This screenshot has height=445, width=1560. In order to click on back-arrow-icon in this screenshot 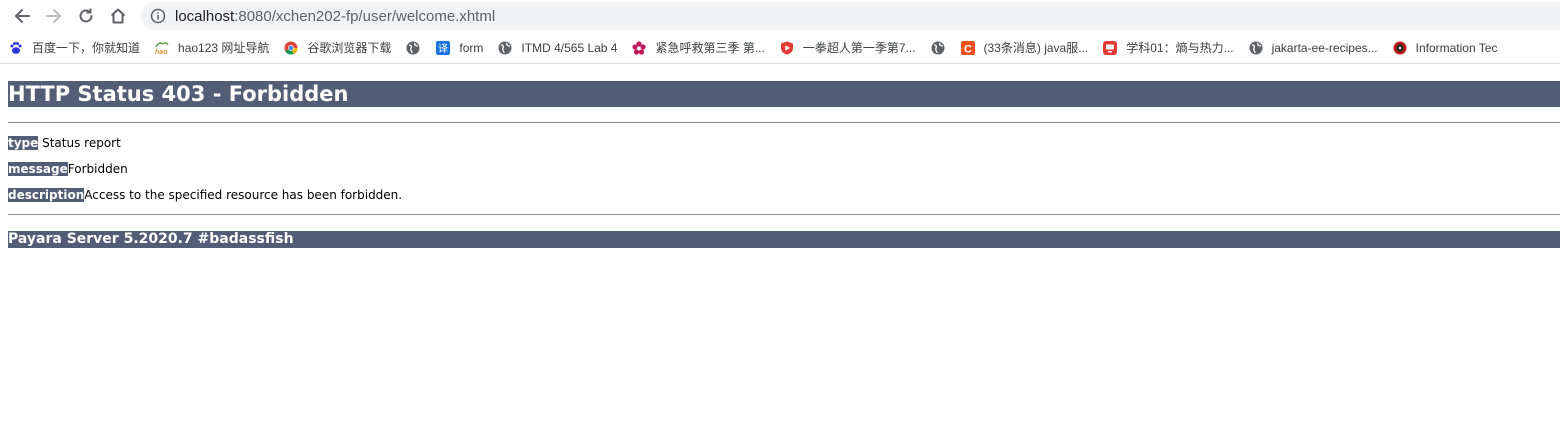, I will do `click(22, 16)`.